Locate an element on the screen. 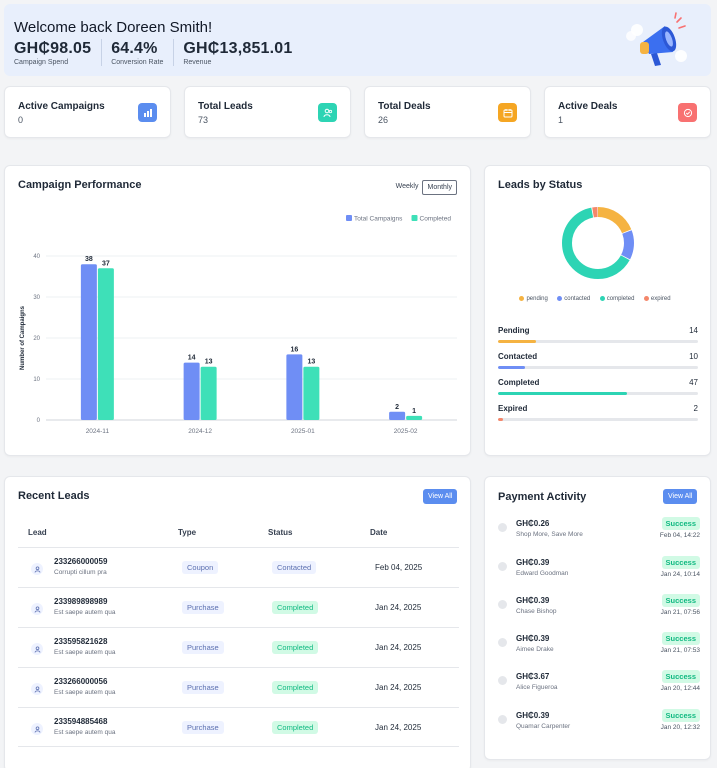 This screenshot has width=717, height=768. leads-status-title: Leads by Status is located at coordinates (540, 185).